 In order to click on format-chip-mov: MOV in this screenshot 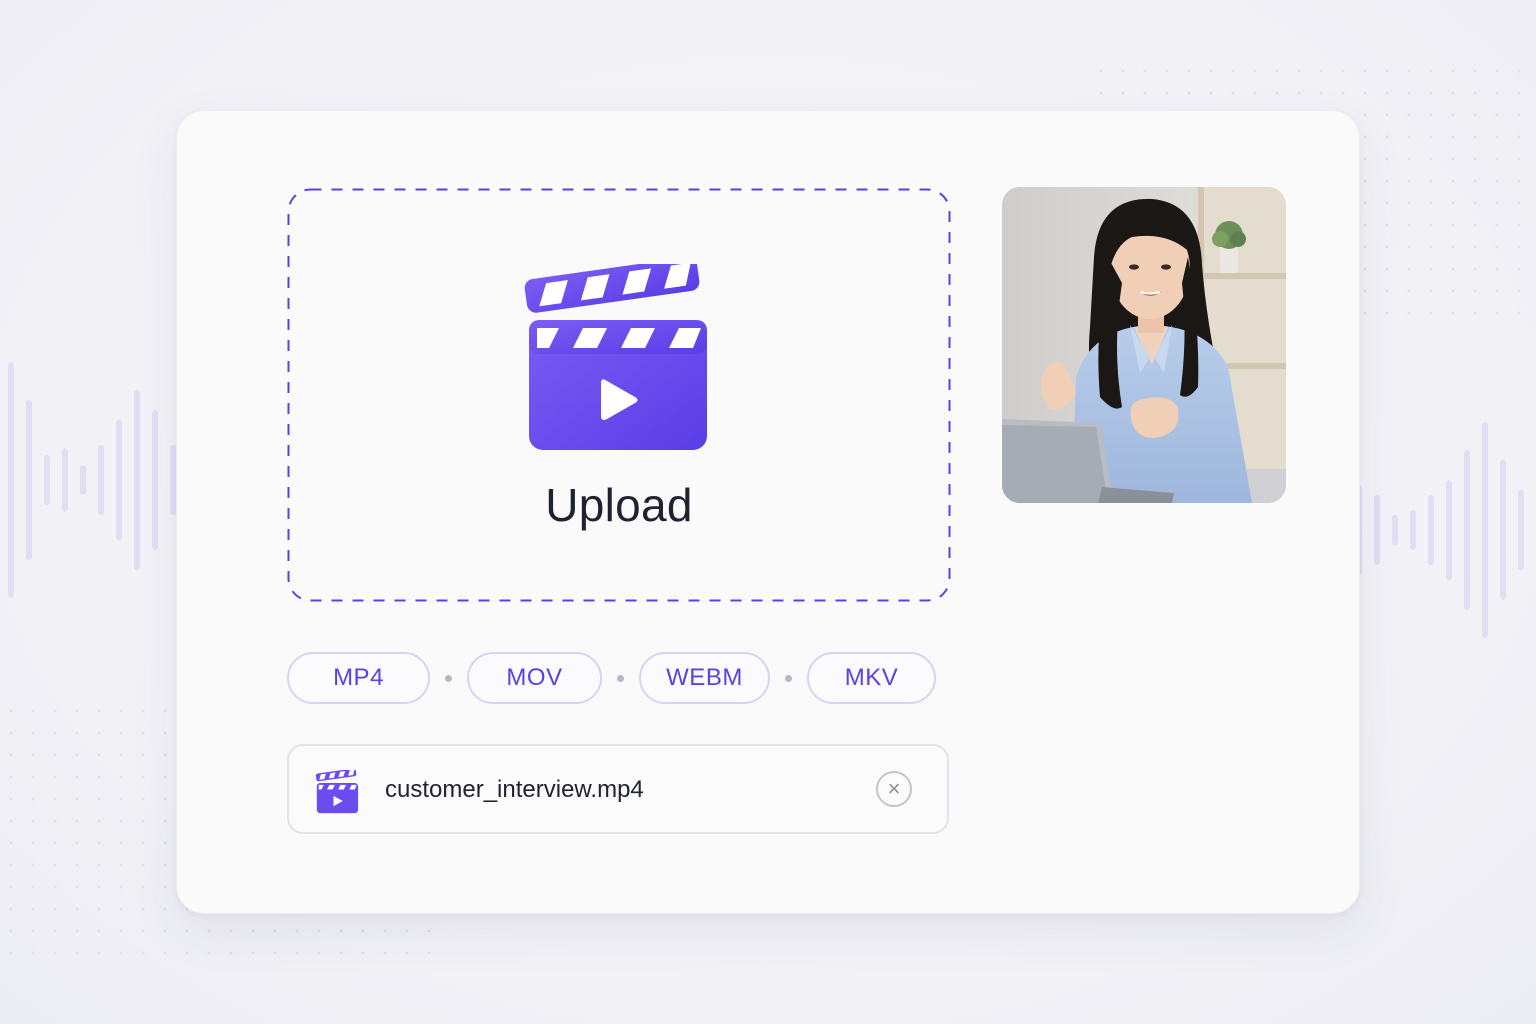, I will do `click(534, 678)`.